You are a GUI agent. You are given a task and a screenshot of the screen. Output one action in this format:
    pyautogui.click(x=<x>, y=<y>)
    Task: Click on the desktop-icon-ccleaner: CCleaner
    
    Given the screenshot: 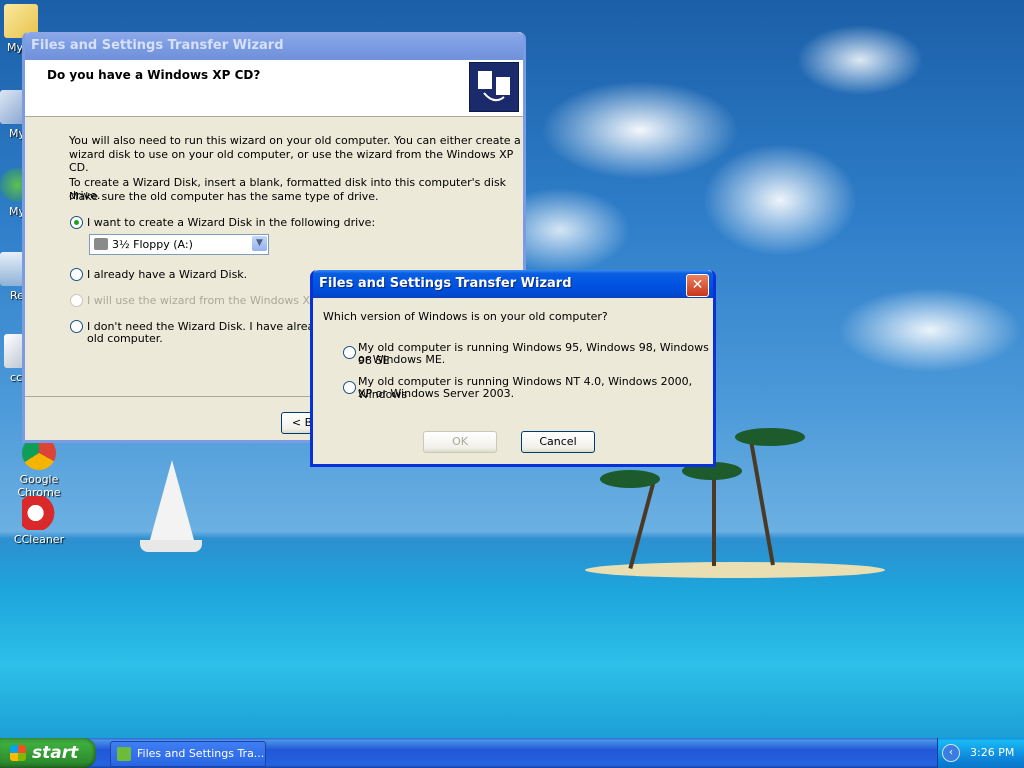 What is the action you would take?
    pyautogui.click(x=39, y=521)
    